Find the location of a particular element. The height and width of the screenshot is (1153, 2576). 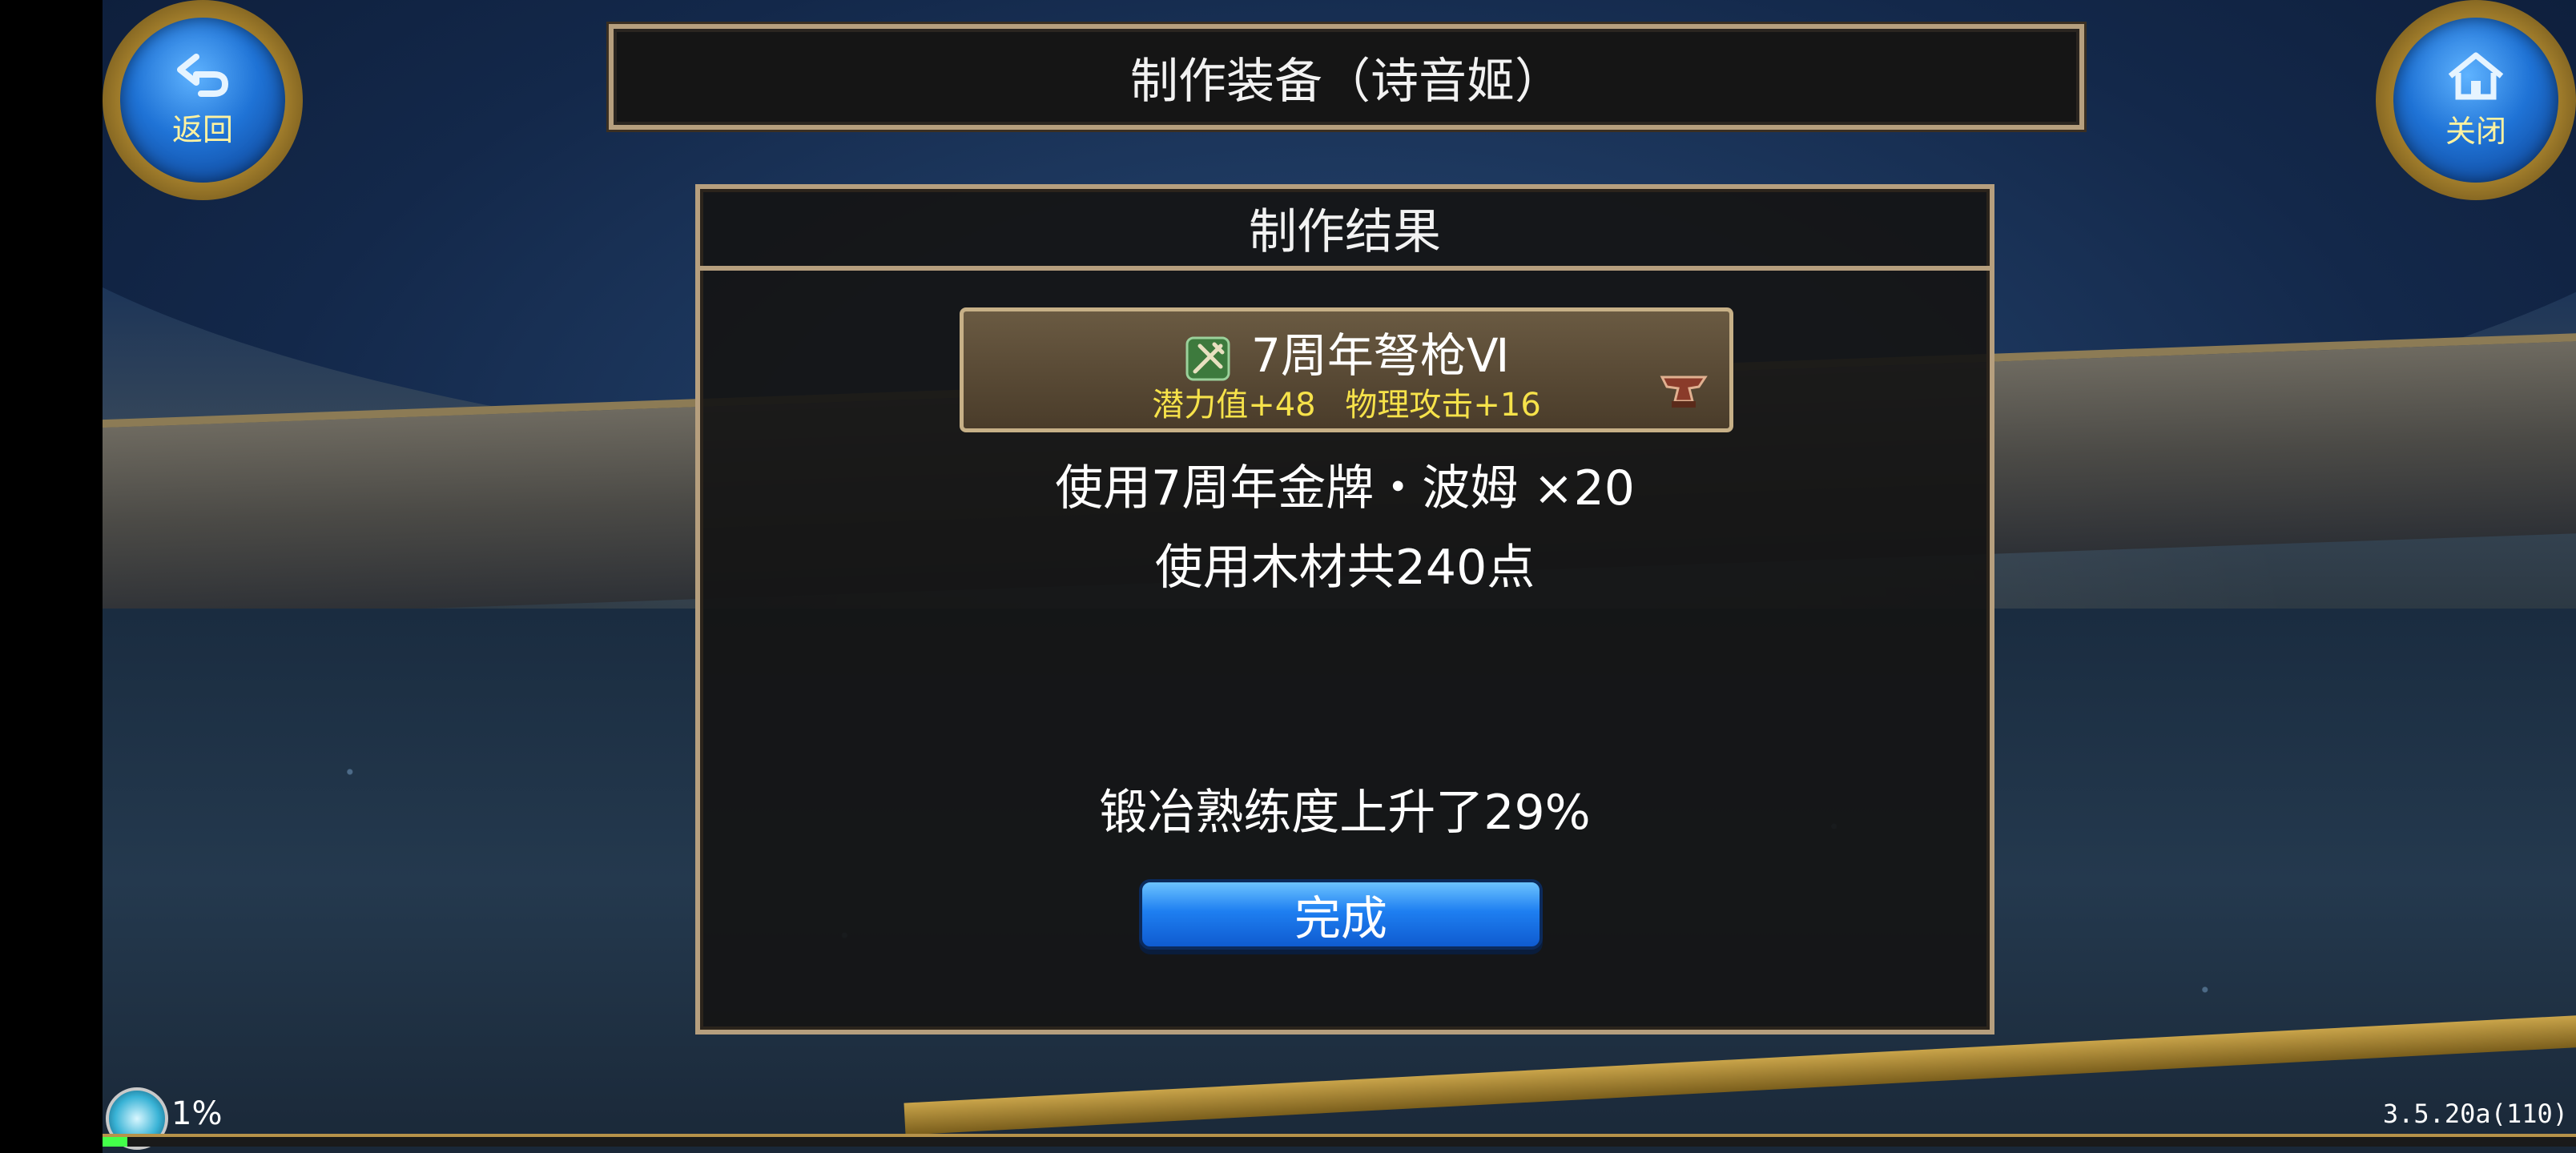

result-title: 制作结果 is located at coordinates (1345, 232).